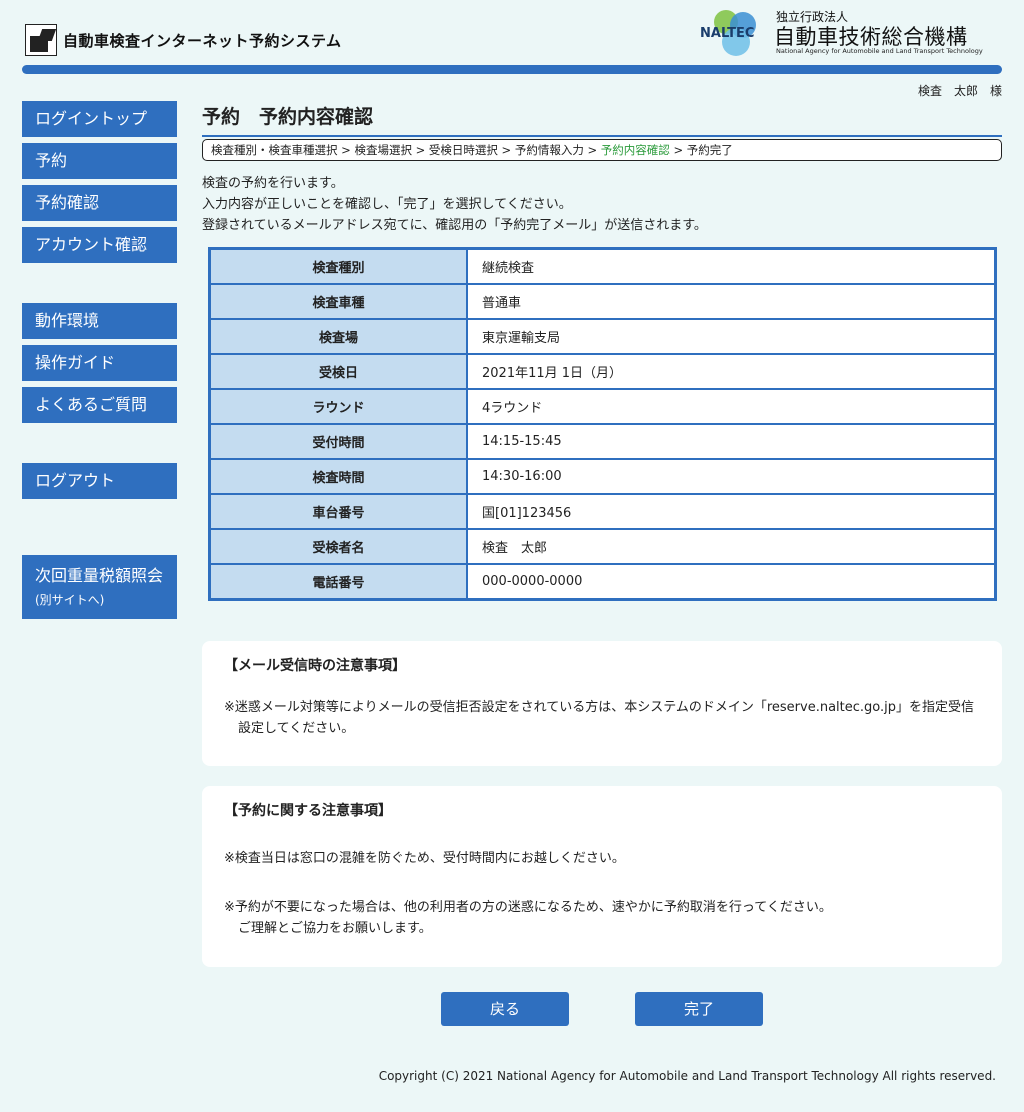 The width and height of the screenshot is (1024, 1112). What do you see at coordinates (99, 161) in the screenshot?
I see `sidebar-item-reservation: 予約` at bounding box center [99, 161].